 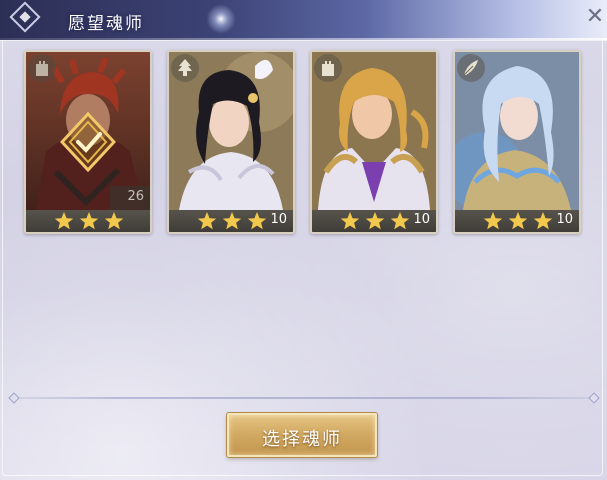 I want to click on close-button: ✕, so click(x=595, y=17).